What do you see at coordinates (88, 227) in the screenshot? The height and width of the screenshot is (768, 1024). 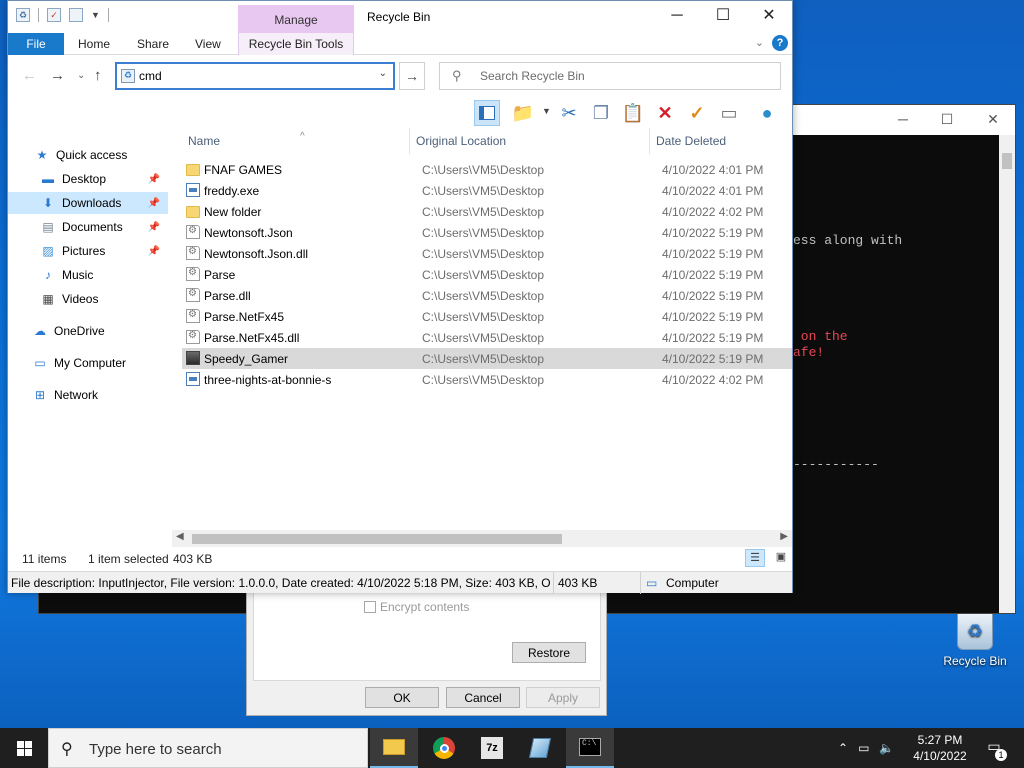 I see `nav-item-documents: ▤ Documents 📌` at bounding box center [88, 227].